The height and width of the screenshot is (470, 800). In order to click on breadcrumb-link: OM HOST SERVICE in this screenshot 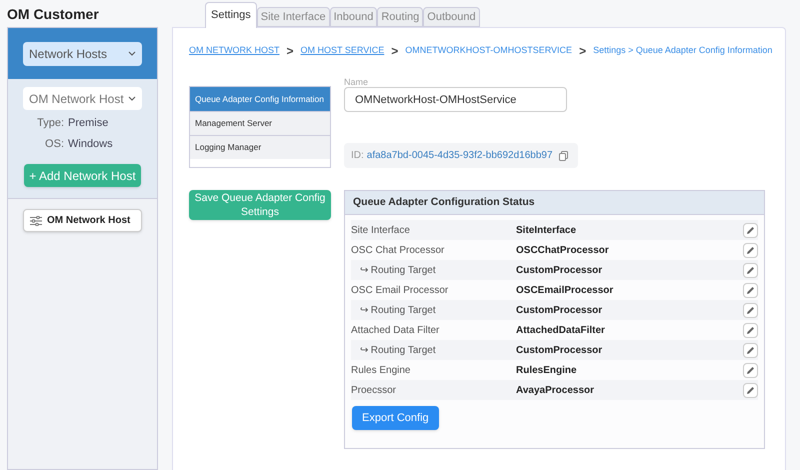, I will do `click(342, 51)`.